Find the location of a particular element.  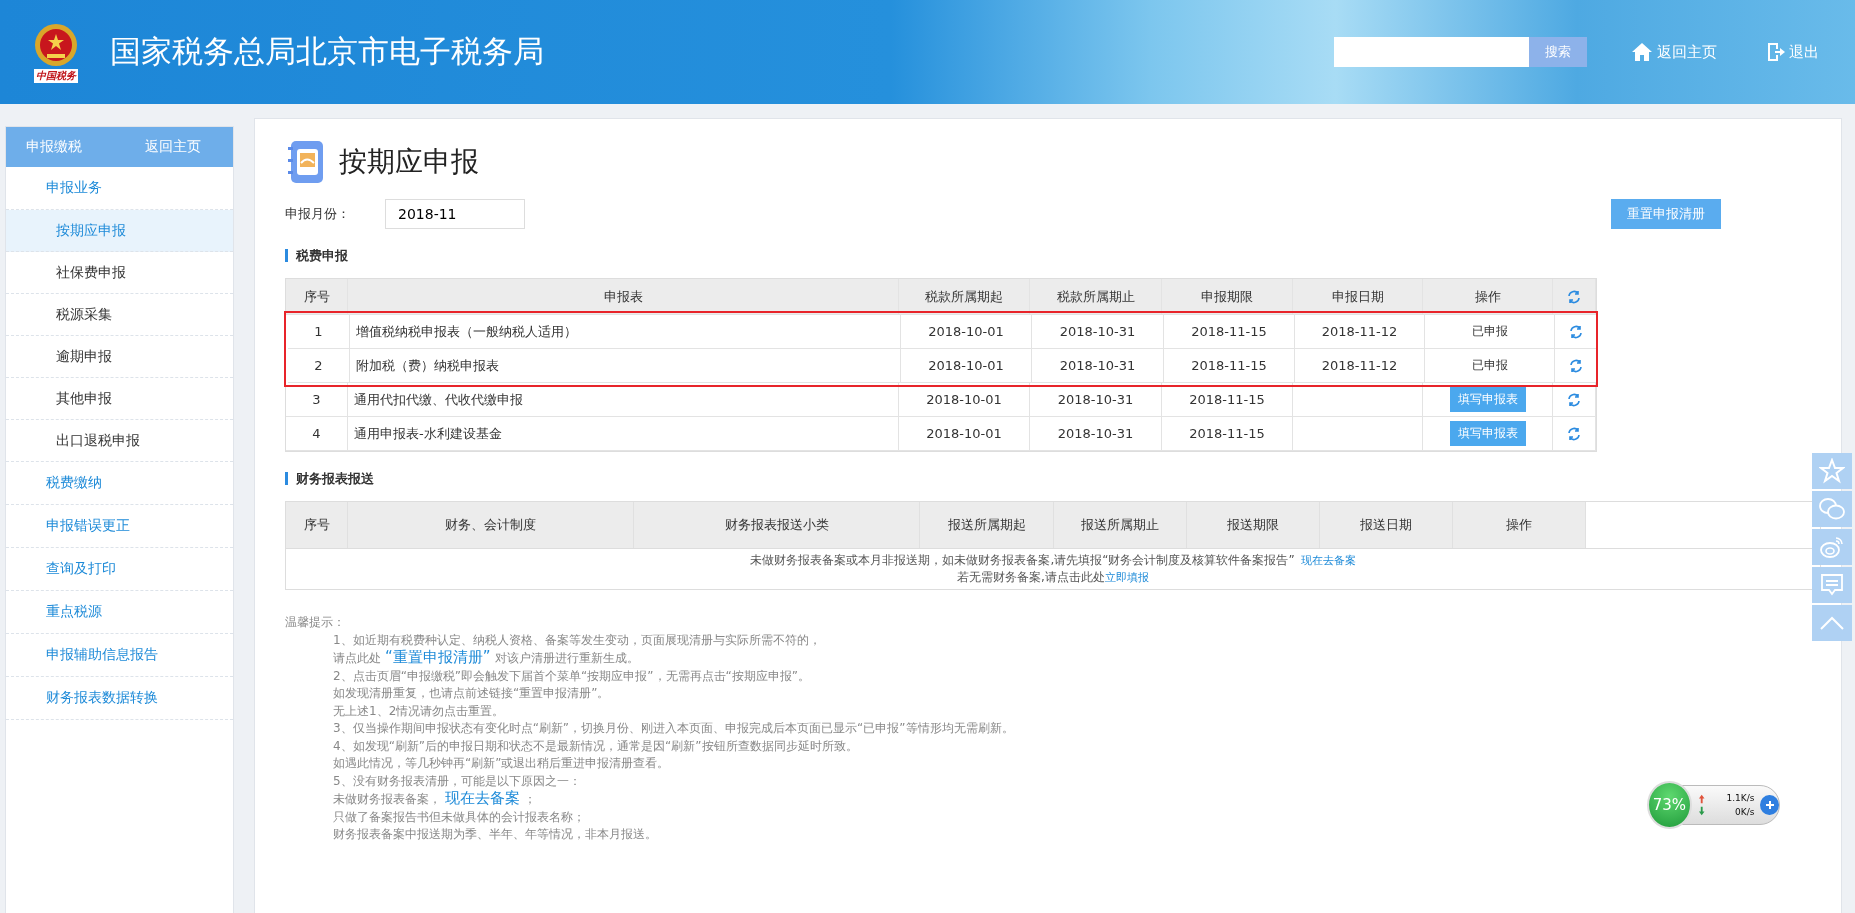

star-icon is located at coordinates (1832, 471).